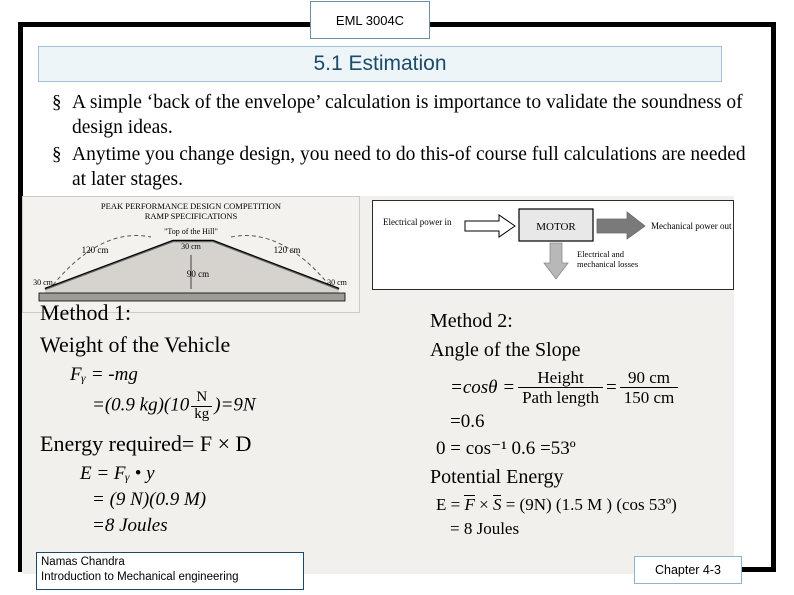 The height and width of the screenshot is (595, 794). What do you see at coordinates (691, 226) in the screenshot?
I see `motor-output-label: Mechanical power out` at bounding box center [691, 226].